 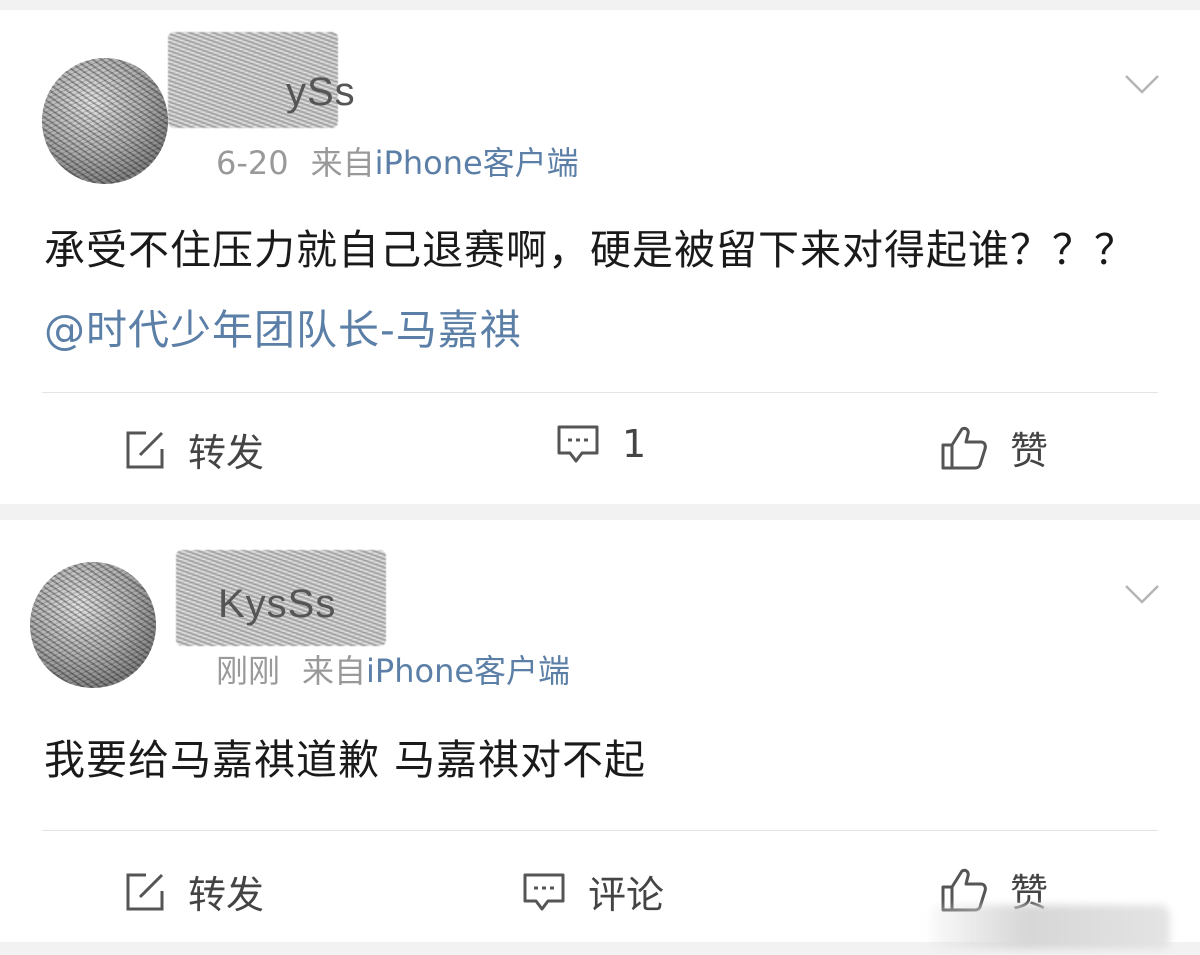 What do you see at coordinates (994, 447) in the screenshot?
I see `like-button: 赞` at bounding box center [994, 447].